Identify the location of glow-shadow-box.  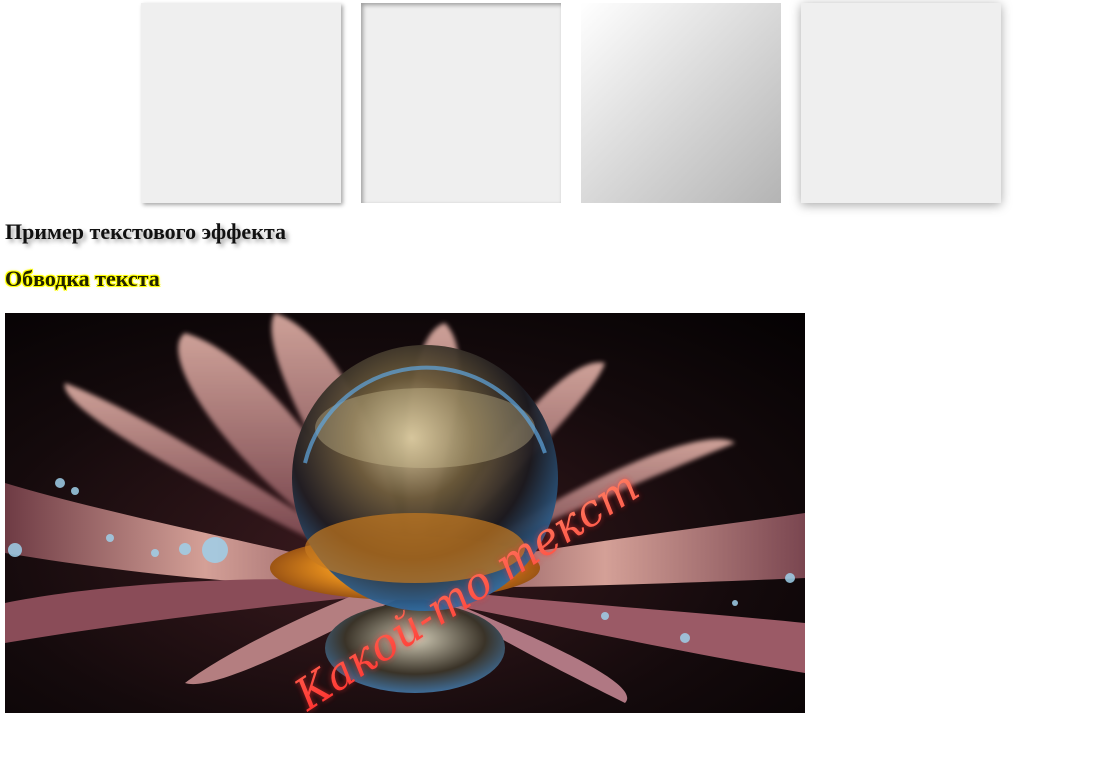
(901, 103).